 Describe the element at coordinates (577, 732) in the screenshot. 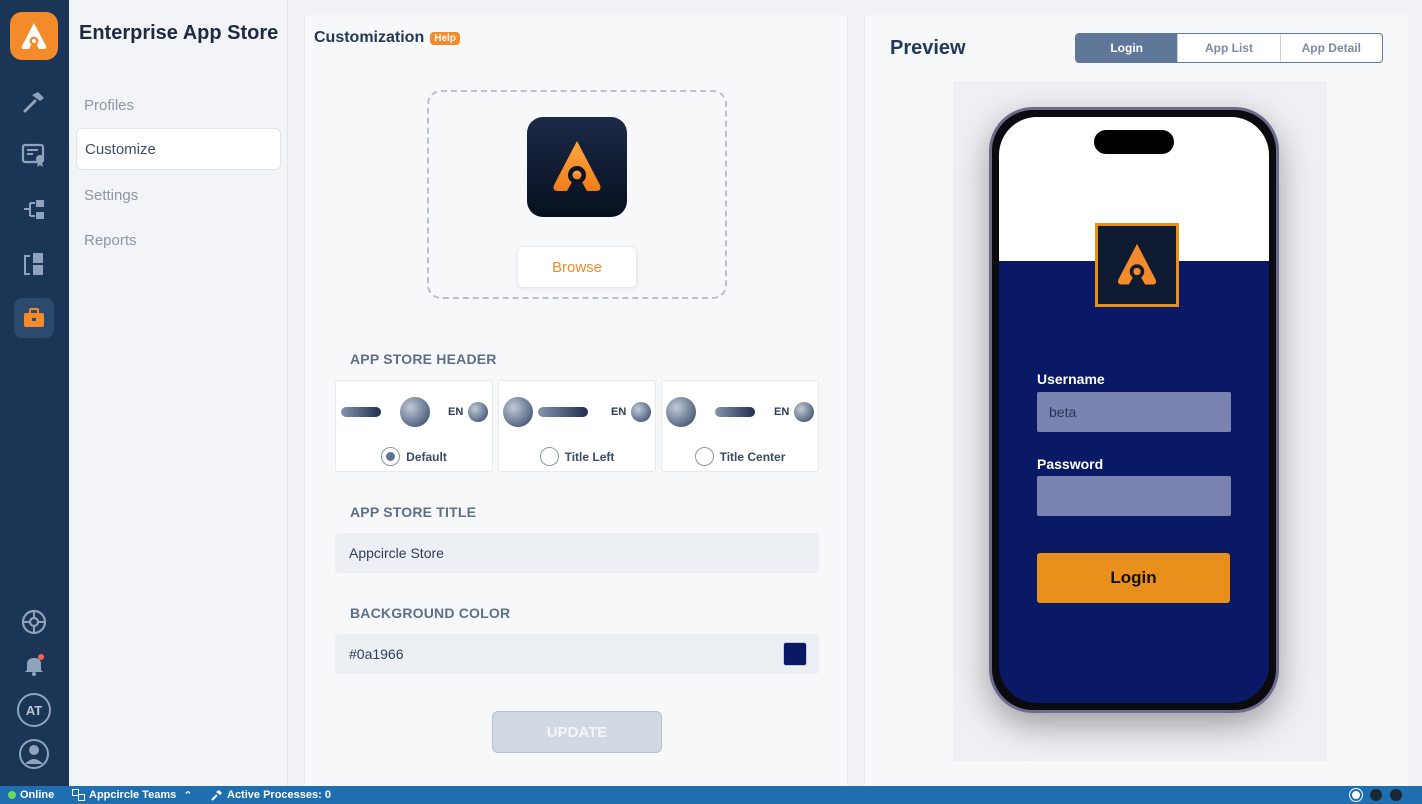

I see `update-button: UPDATE` at that location.